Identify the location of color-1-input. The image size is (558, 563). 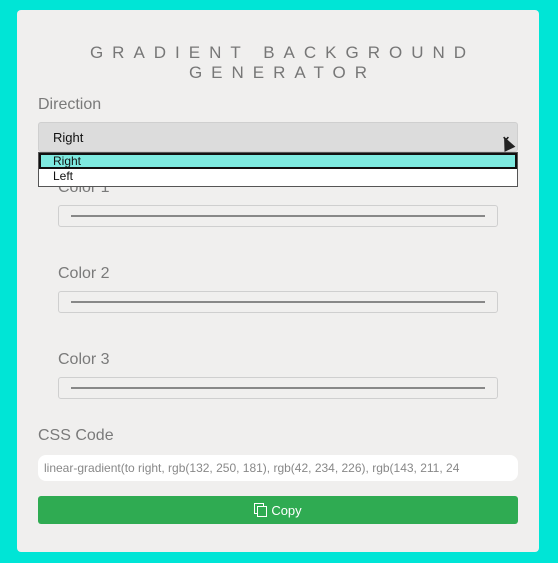
(278, 216).